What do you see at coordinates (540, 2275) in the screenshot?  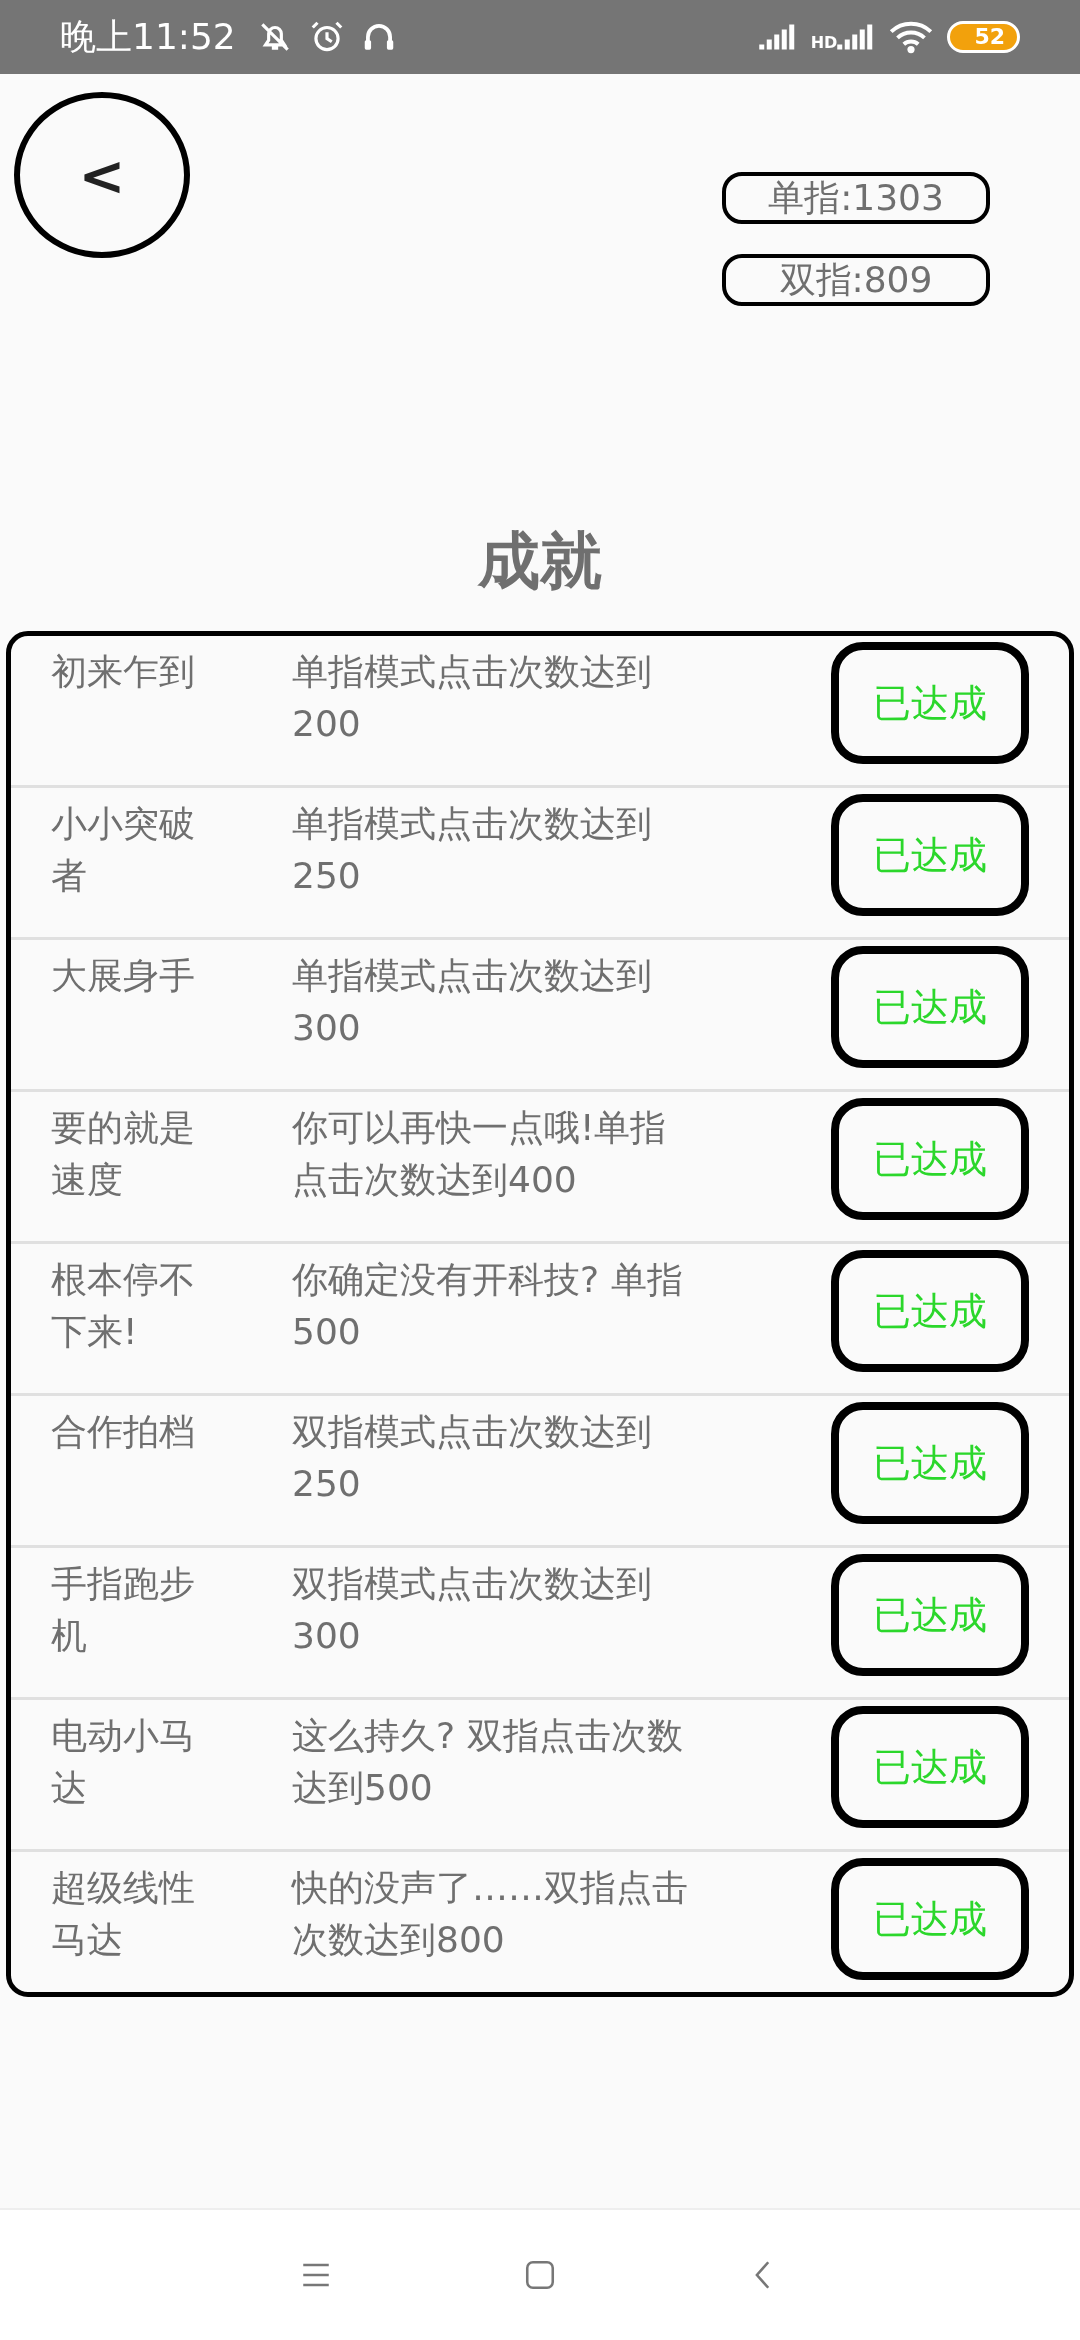 I see `home-icon` at bounding box center [540, 2275].